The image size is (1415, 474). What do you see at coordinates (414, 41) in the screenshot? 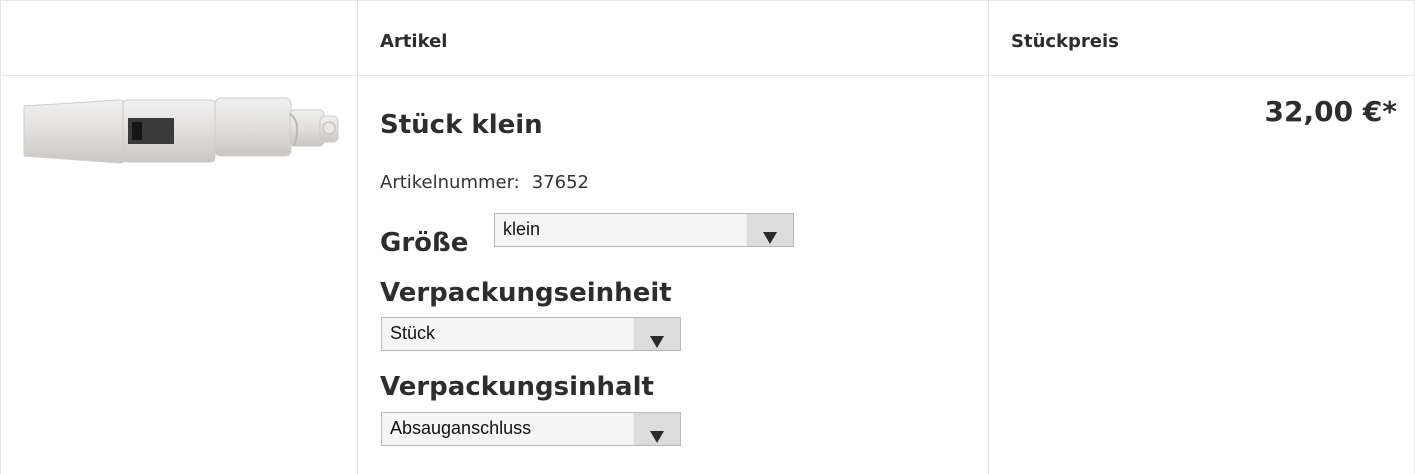
I see `header-article: Artikel` at bounding box center [414, 41].